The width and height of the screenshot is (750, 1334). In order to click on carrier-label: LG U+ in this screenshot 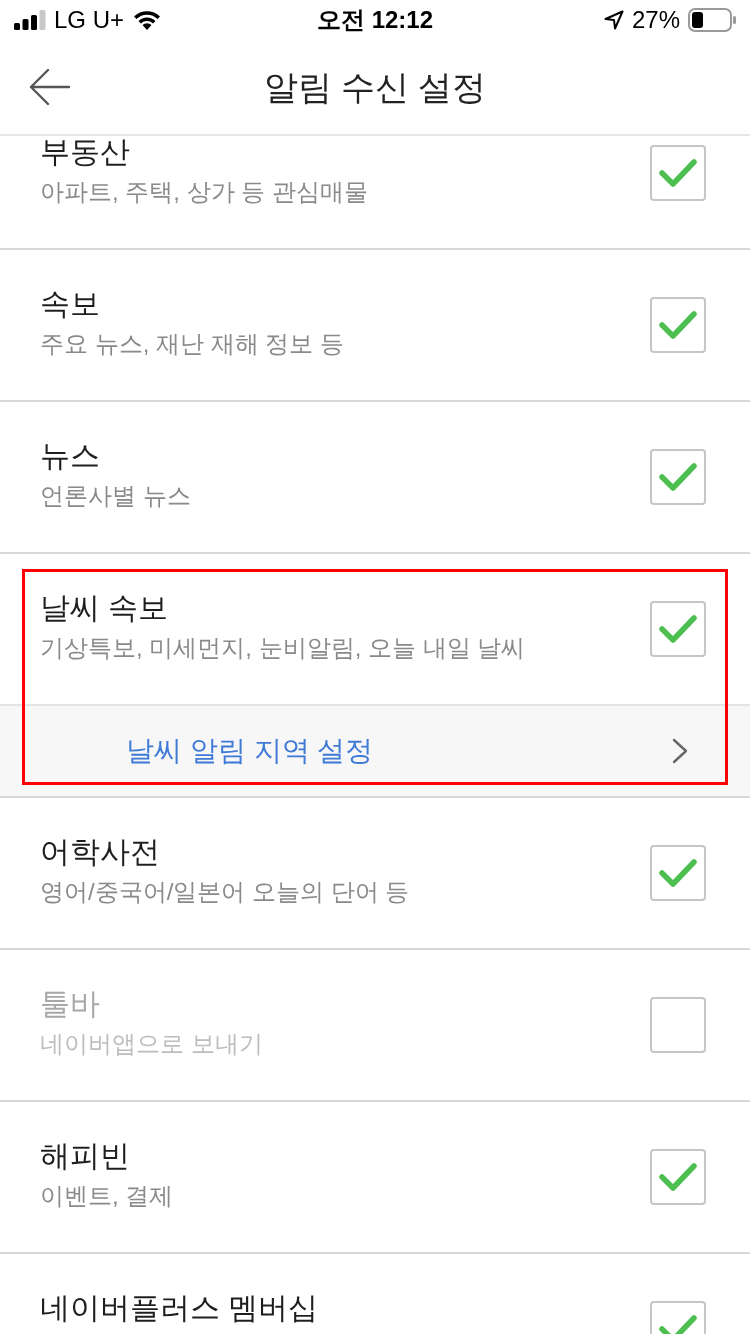, I will do `click(89, 20)`.